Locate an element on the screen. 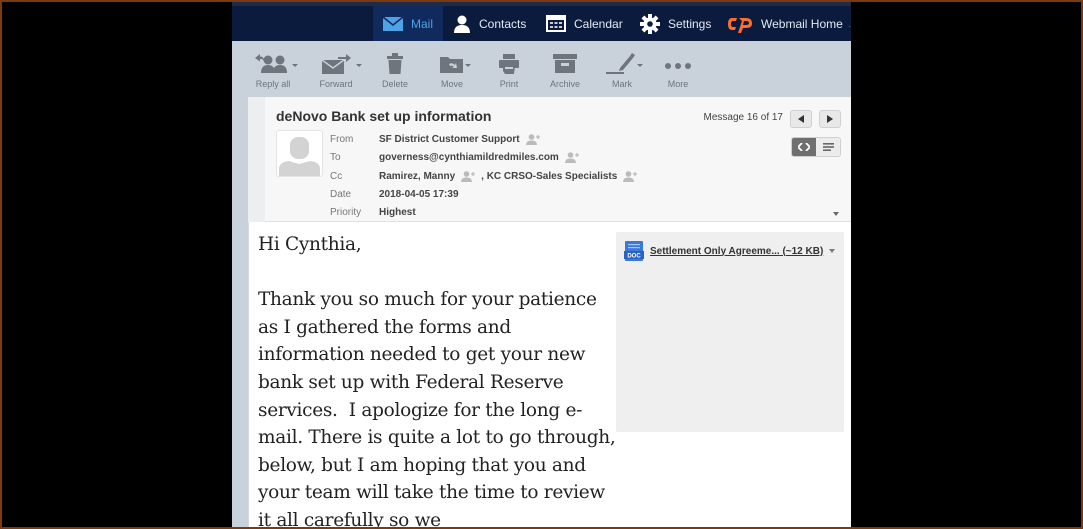 This screenshot has height=529, width=1083. nav-mail-label: Mail is located at coordinates (422, 23).